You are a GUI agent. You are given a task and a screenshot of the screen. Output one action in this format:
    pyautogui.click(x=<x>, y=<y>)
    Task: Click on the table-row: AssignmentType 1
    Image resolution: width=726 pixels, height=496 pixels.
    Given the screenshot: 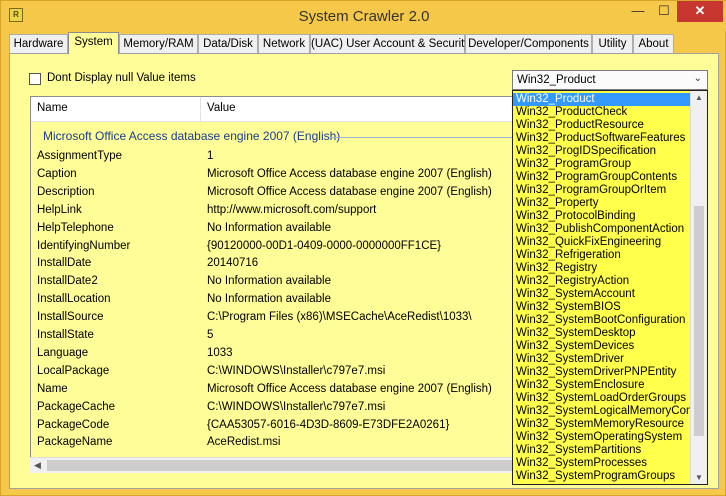 What is the action you would take?
    pyautogui.click(x=272, y=157)
    